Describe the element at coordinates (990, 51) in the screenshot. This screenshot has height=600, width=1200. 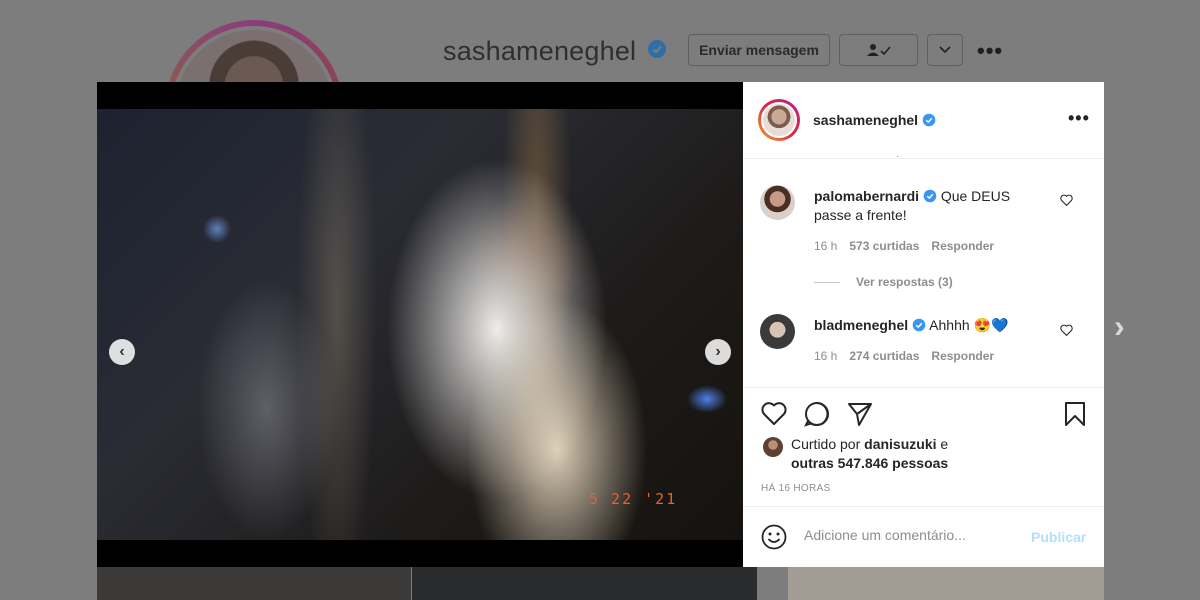
I see `more-icon: •••` at that location.